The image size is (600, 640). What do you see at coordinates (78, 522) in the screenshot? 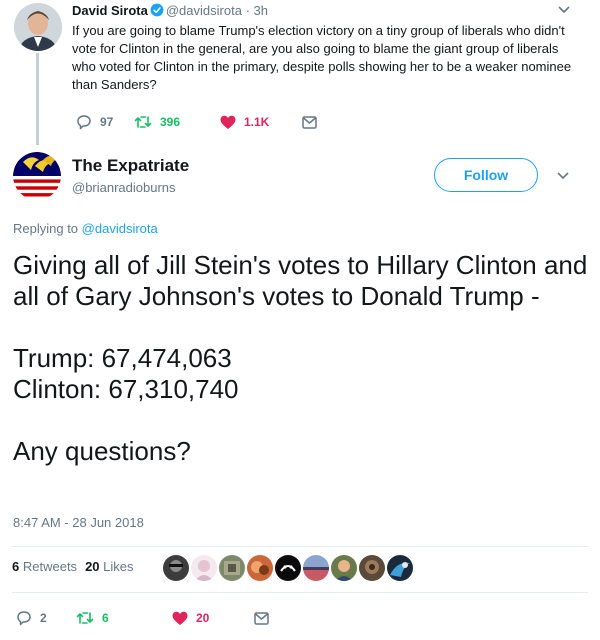
I see `tweet-timestamp: 8:47 AM - 28 Jun 2018` at bounding box center [78, 522].